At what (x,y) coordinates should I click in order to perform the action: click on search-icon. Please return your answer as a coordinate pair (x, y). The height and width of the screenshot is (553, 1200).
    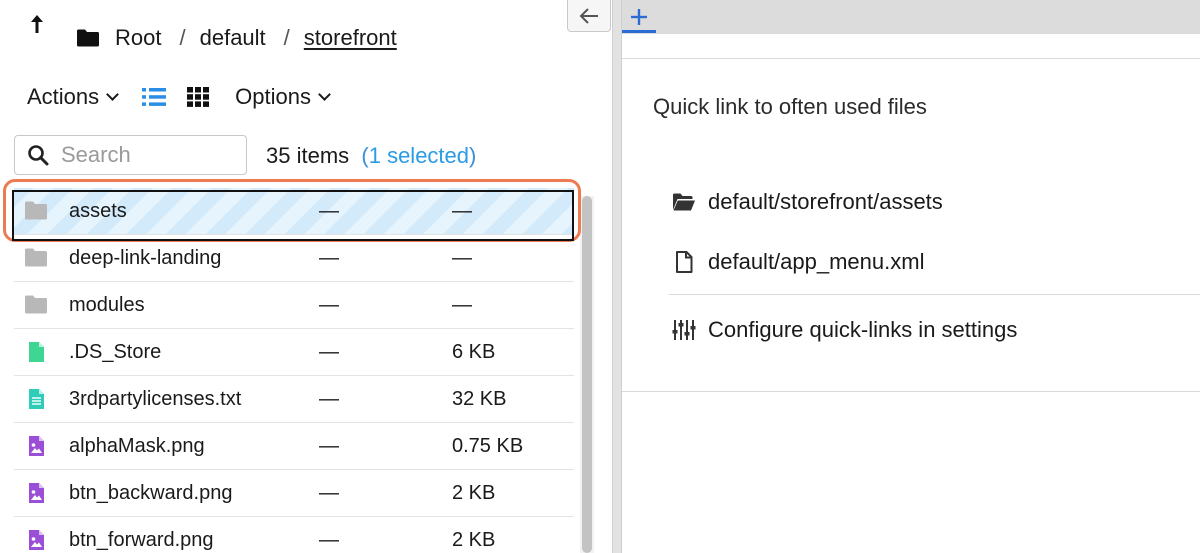
    Looking at the image, I should click on (38, 155).